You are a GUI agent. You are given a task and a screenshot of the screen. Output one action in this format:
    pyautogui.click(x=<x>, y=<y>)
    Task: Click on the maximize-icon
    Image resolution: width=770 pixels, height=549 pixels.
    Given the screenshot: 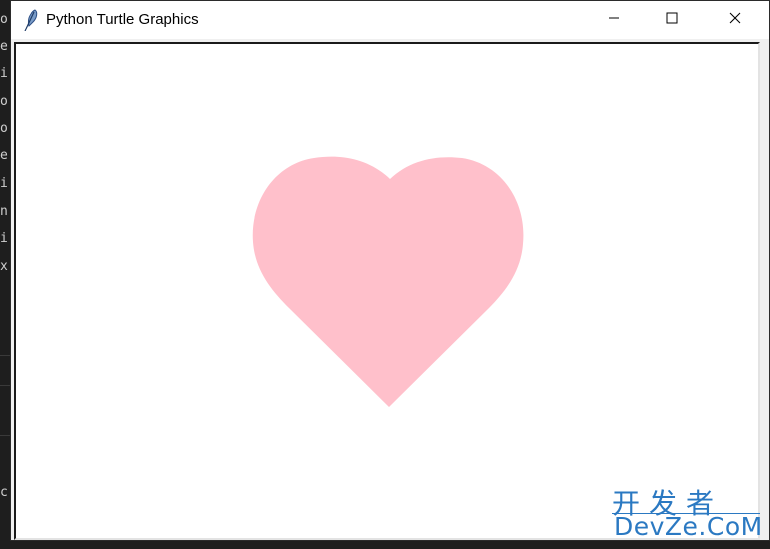 What is the action you would take?
    pyautogui.click(x=672, y=20)
    